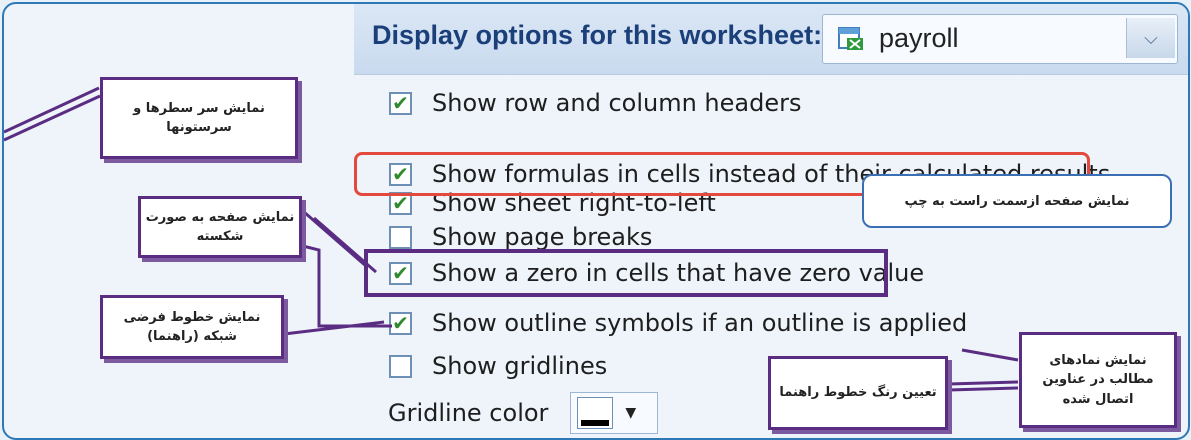 This screenshot has height=440, width=1191. What do you see at coordinates (220, 227) in the screenshot?
I see `callout-page-breaks: نمایش صفحه به صورت شکسته` at bounding box center [220, 227].